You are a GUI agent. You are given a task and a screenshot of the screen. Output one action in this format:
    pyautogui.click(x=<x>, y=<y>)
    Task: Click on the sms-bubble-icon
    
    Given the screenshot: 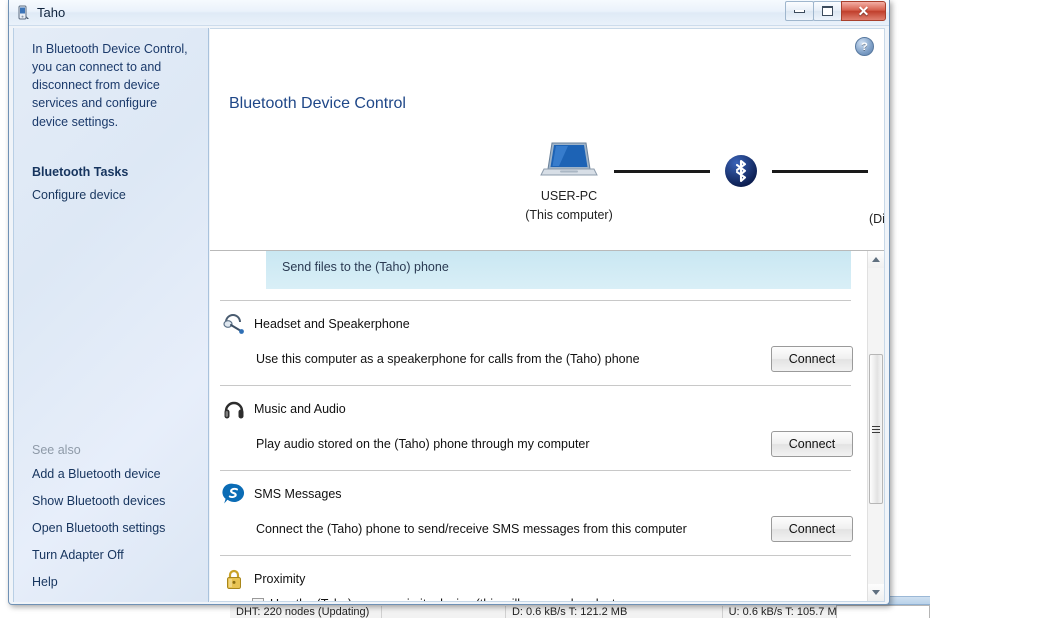 What is the action you would take?
    pyautogui.click(x=234, y=494)
    